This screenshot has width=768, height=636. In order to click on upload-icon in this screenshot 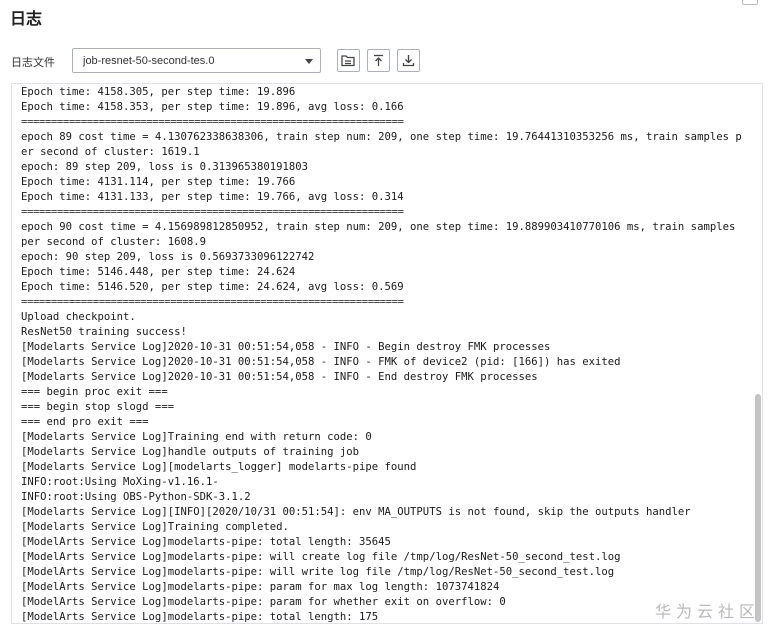, I will do `click(378, 60)`.